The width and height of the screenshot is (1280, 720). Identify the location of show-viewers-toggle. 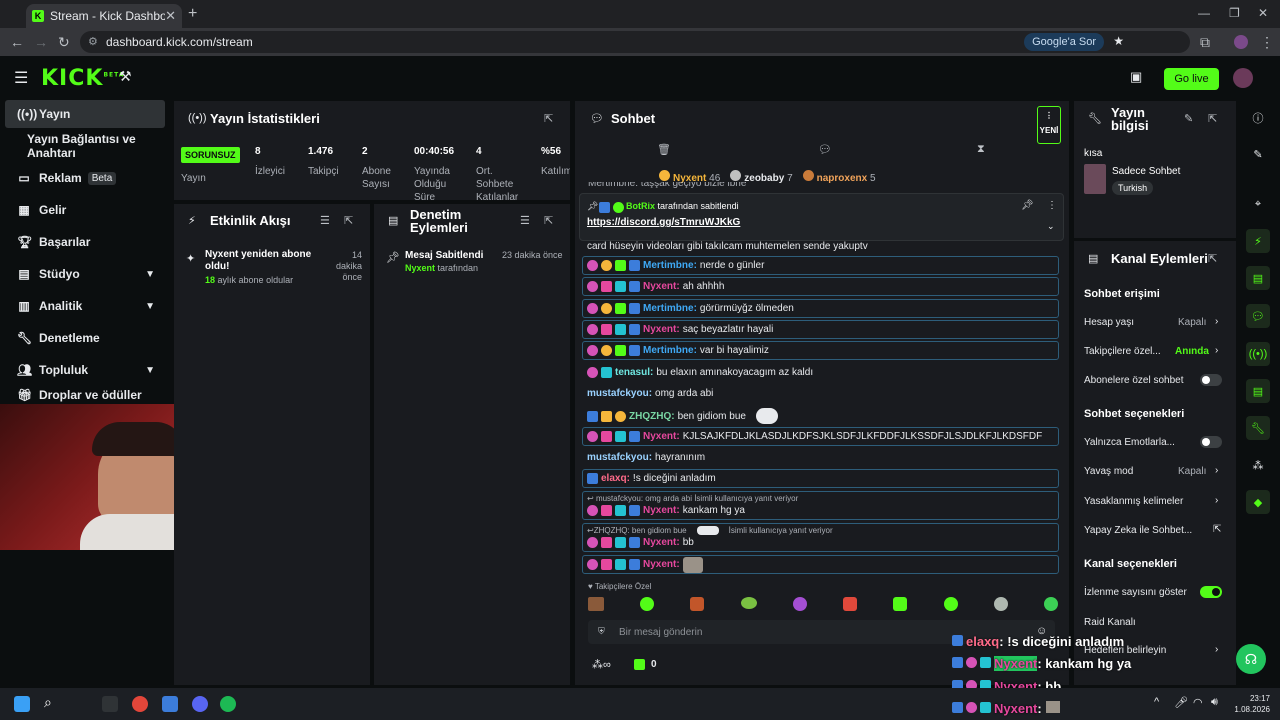
(1211, 592).